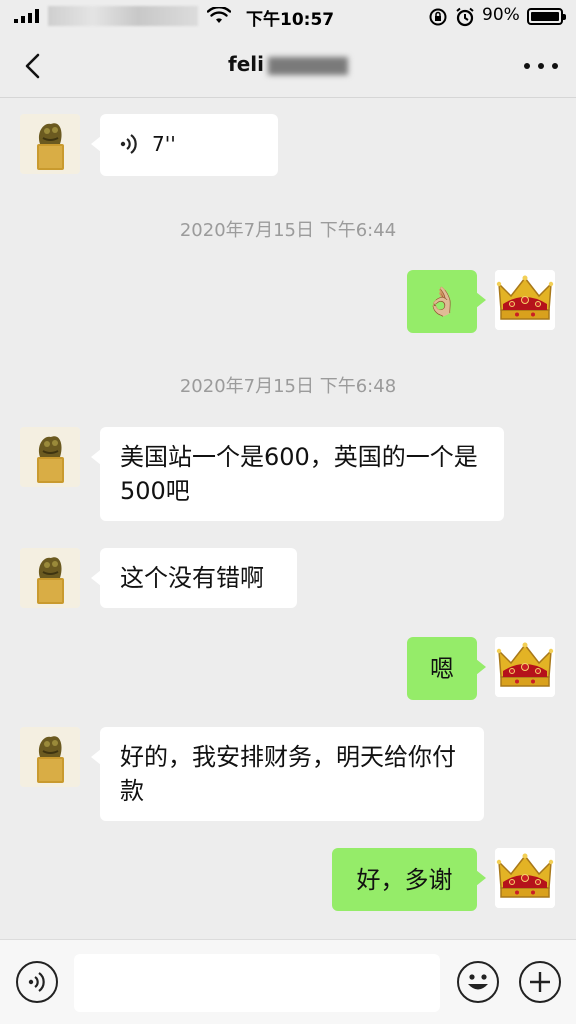 This screenshot has height=1024, width=576. I want to click on status-bar: 下午10:57 90%, so click(288, 17).